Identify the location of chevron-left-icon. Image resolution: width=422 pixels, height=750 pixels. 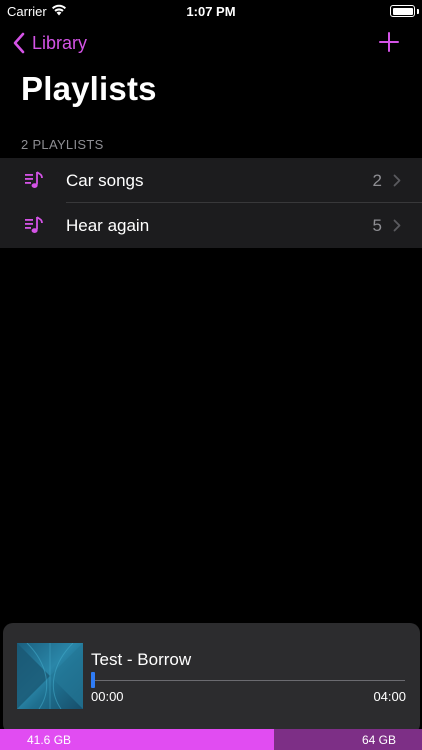
(19, 43).